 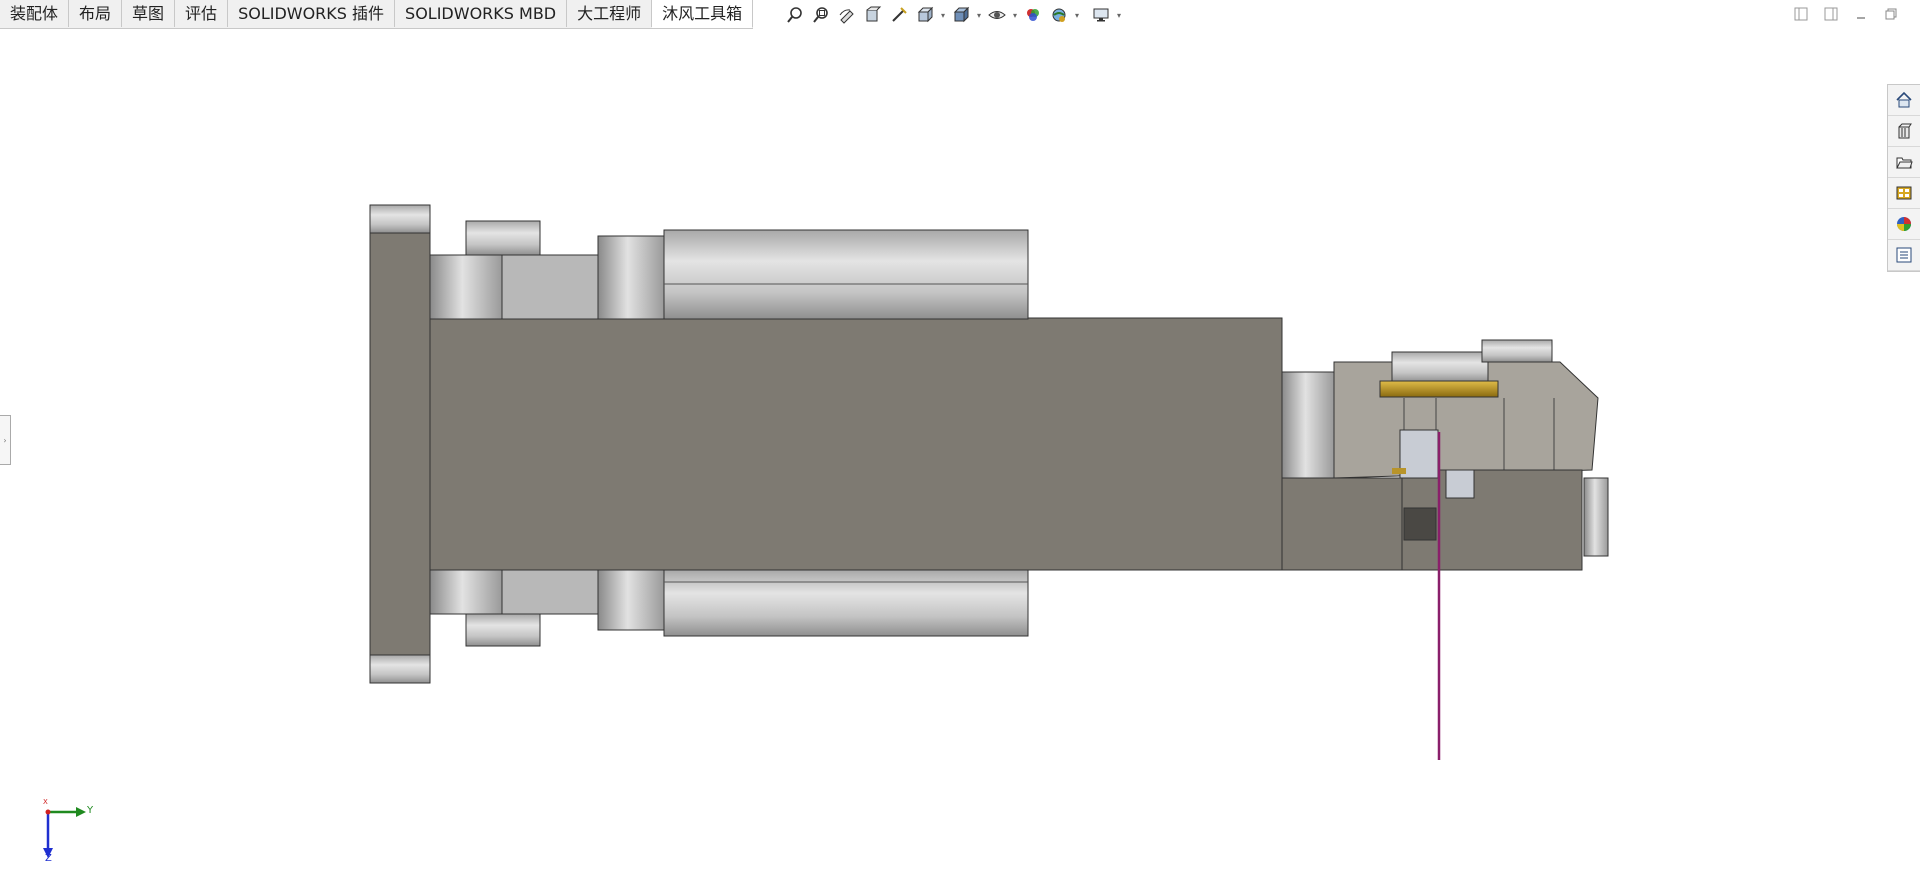 What do you see at coordinates (997, 15) in the screenshot?
I see `hide-show-items-icon` at bounding box center [997, 15].